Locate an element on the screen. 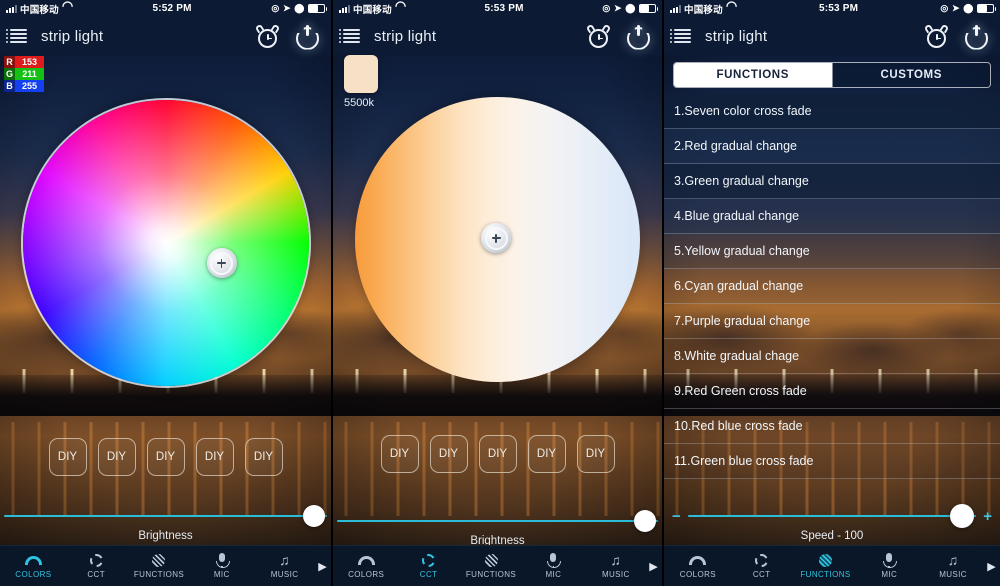 The image size is (1000, 586). status-time: 5:52 PM is located at coordinates (172, 8).